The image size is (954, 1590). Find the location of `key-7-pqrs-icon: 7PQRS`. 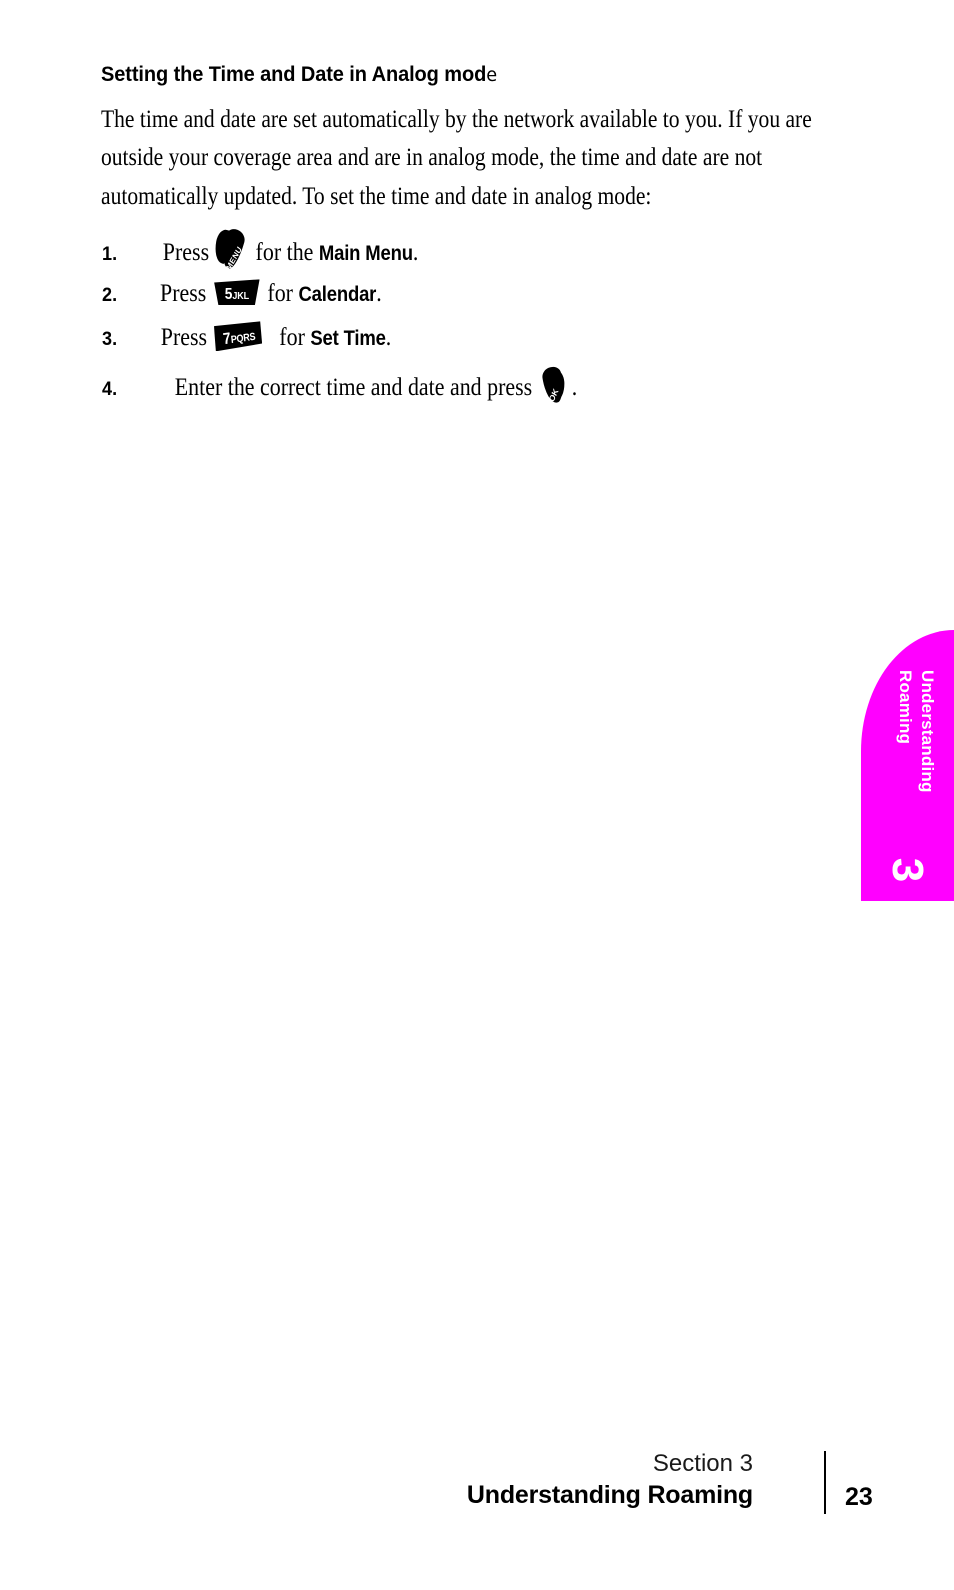

key-7-pqrs-icon: 7PQRS is located at coordinates (238, 336).